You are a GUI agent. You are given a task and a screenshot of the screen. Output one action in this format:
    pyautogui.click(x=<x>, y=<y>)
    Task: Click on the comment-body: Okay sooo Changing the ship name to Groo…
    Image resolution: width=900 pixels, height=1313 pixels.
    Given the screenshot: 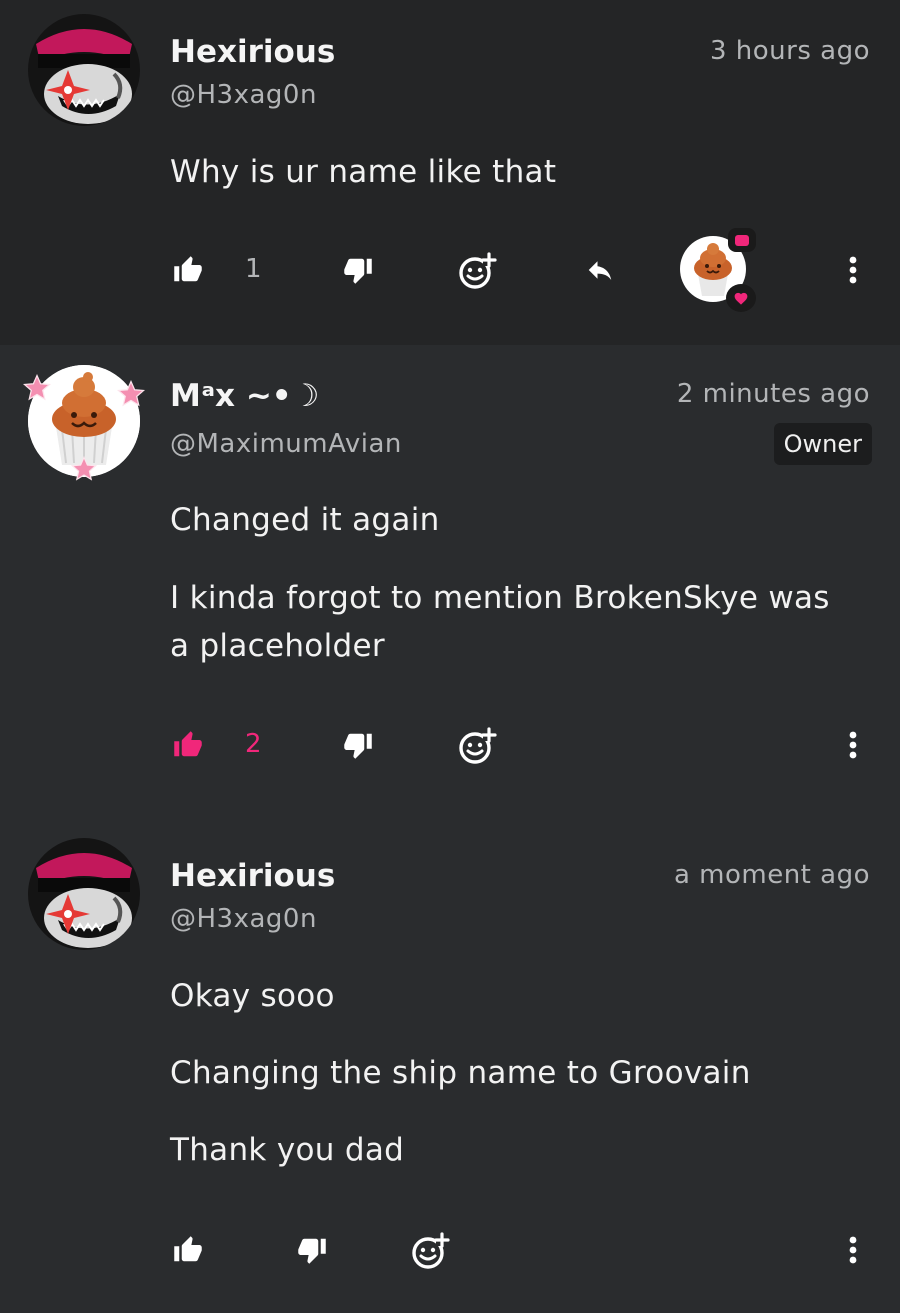 What is the action you would take?
    pyautogui.click(x=520, y=1073)
    